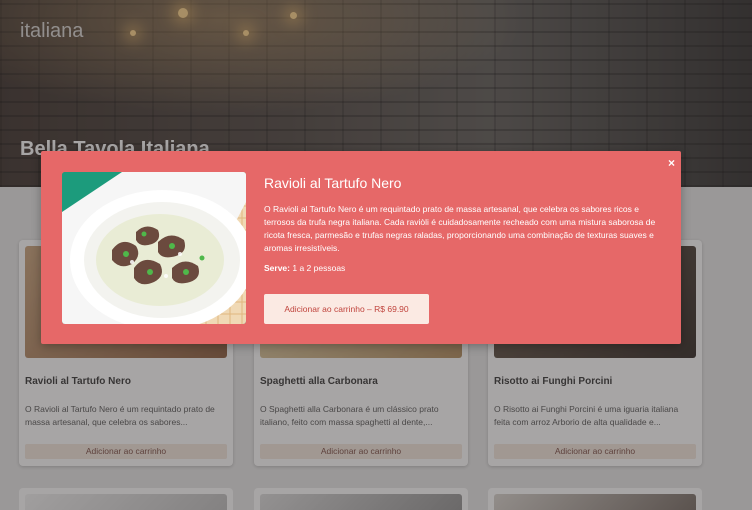 Image resolution: width=752 pixels, height=510 pixels. I want to click on close-icon: ×, so click(671, 163).